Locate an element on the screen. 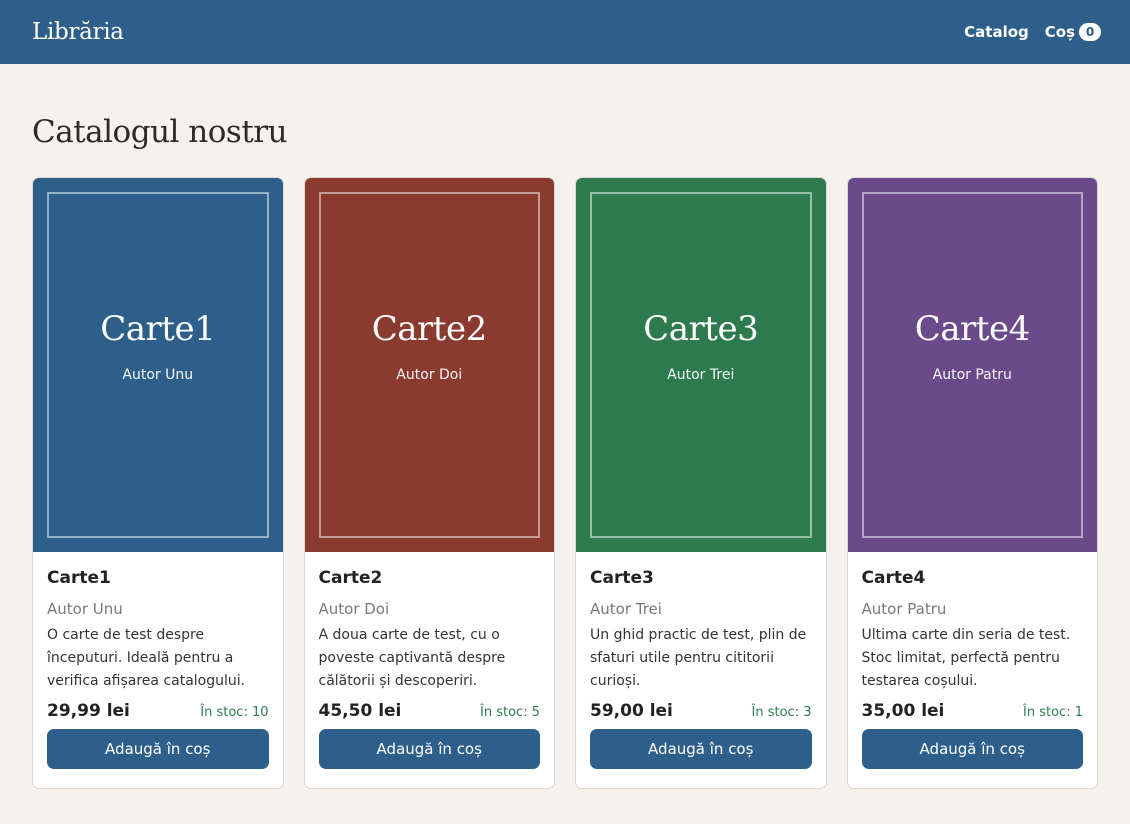  stock-status: În stoc: 1 is located at coordinates (1053, 712).